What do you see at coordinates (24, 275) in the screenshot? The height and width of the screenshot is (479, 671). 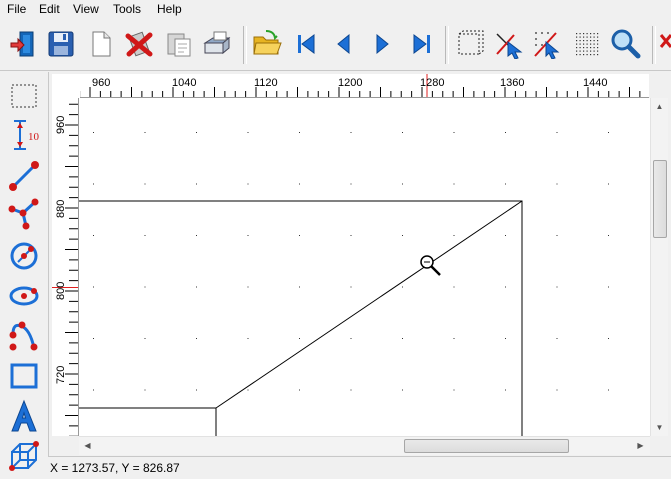 I see `drawing-tools-panel: 10` at bounding box center [24, 275].